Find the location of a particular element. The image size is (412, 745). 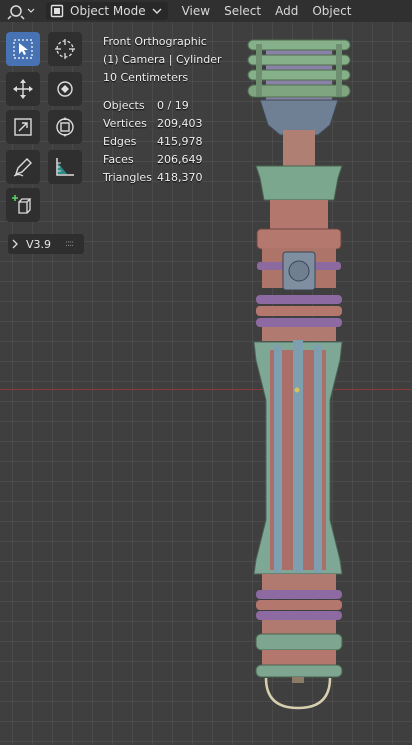

stat-value: 415,978 is located at coordinates (180, 141).